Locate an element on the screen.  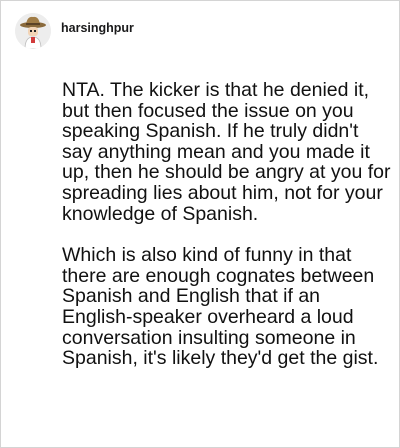
user-avatar is located at coordinates (33, 31).